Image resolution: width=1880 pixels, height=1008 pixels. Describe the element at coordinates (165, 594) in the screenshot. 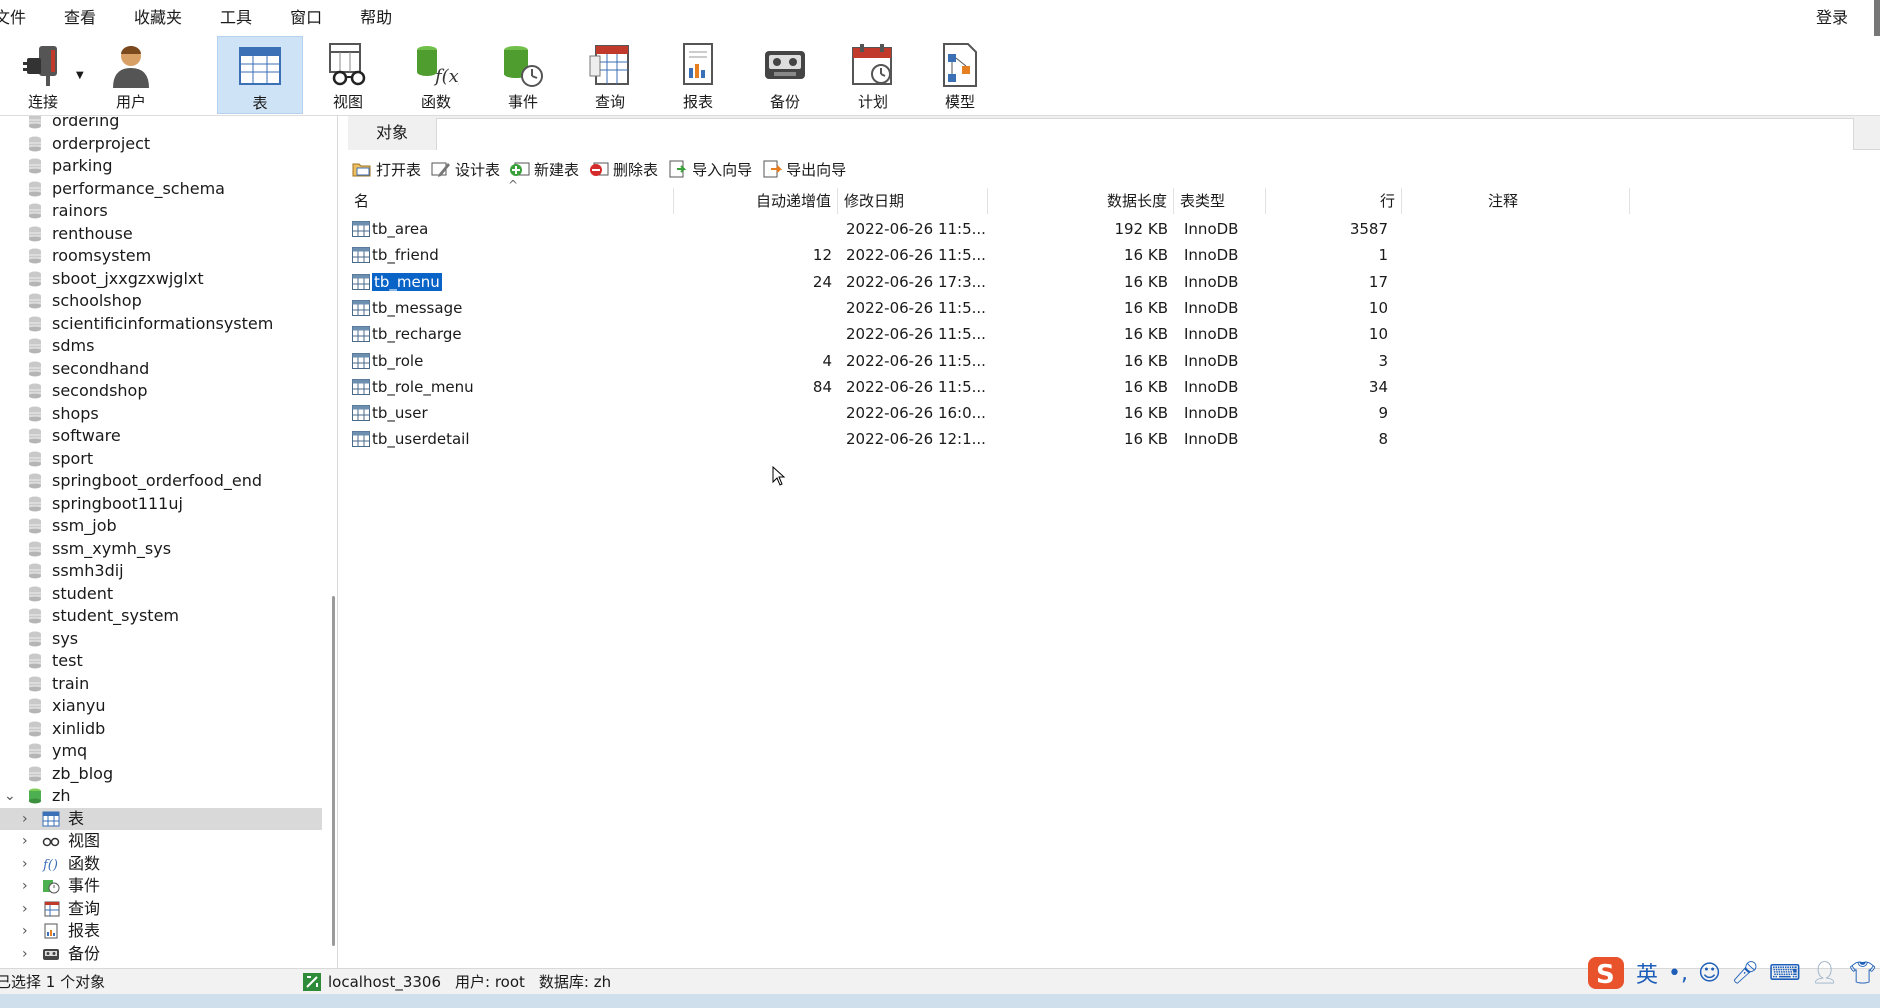

I see `database-item: student` at that location.